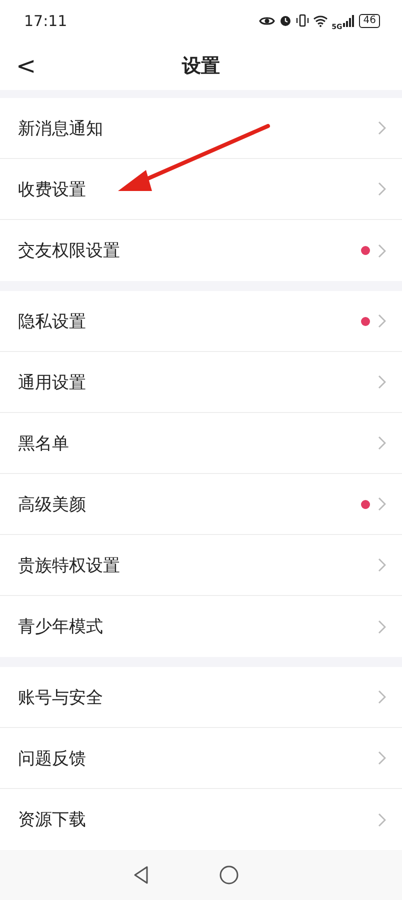 The height and width of the screenshot is (900, 402). What do you see at coordinates (26, 66) in the screenshot?
I see `back-button: <` at bounding box center [26, 66].